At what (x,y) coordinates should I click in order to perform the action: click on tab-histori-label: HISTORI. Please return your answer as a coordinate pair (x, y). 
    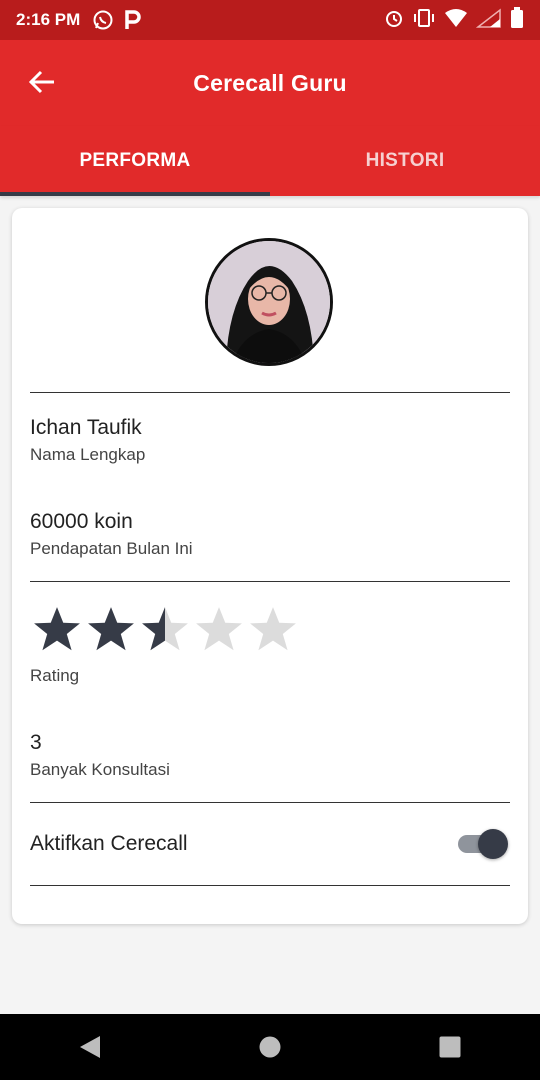
    Looking at the image, I should click on (405, 160).